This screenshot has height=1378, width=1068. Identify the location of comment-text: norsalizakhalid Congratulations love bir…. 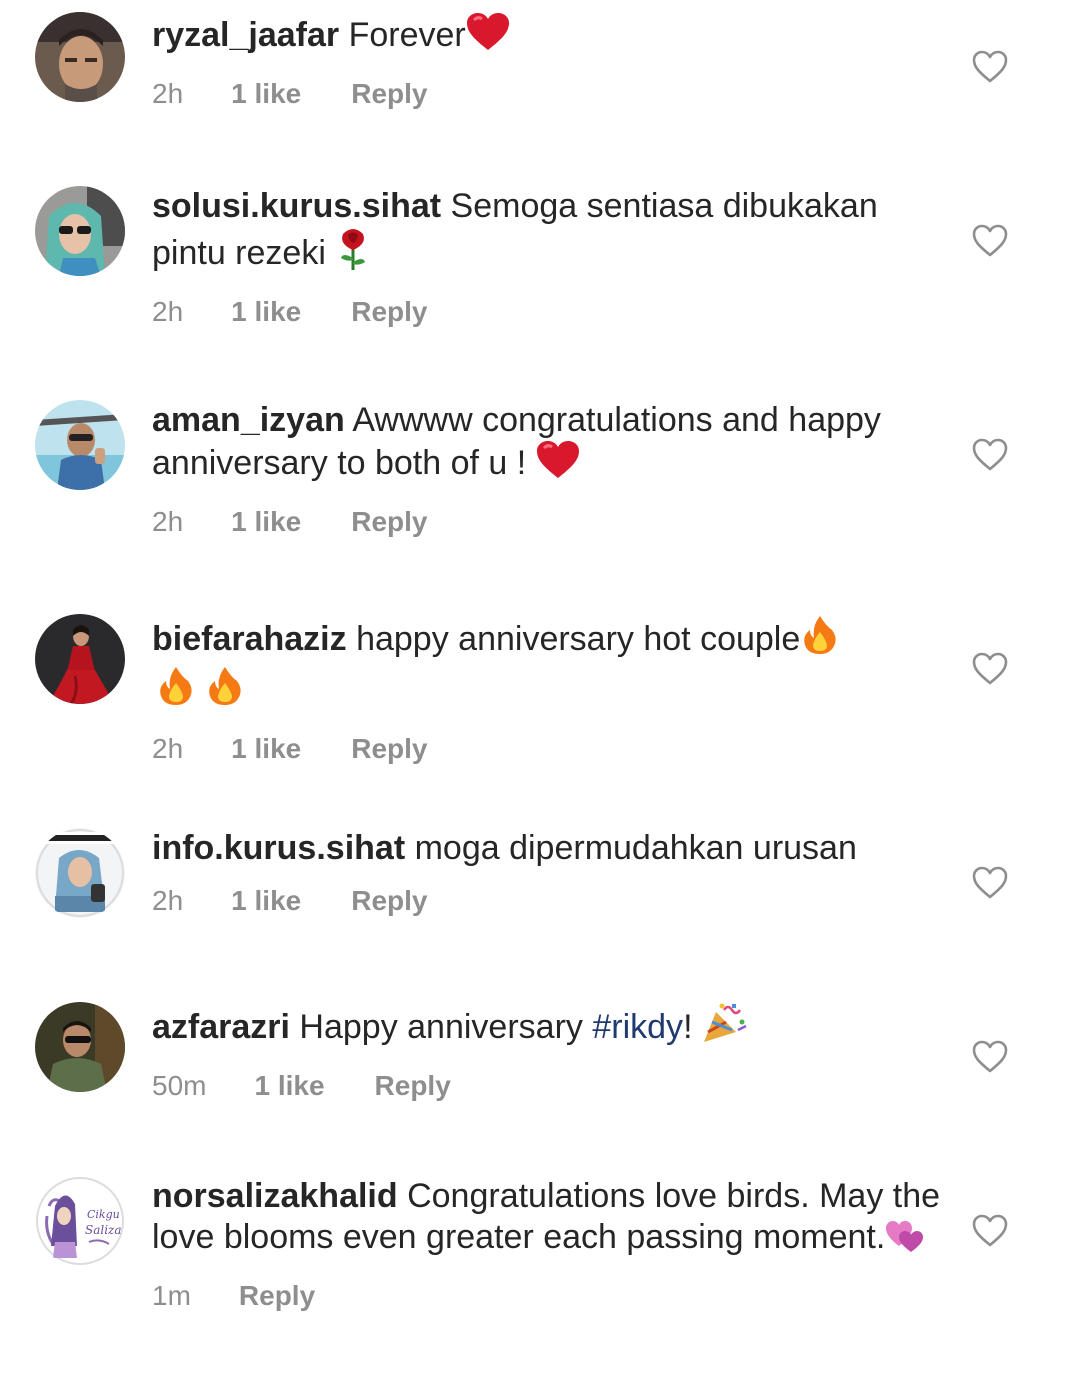
(547, 1219).